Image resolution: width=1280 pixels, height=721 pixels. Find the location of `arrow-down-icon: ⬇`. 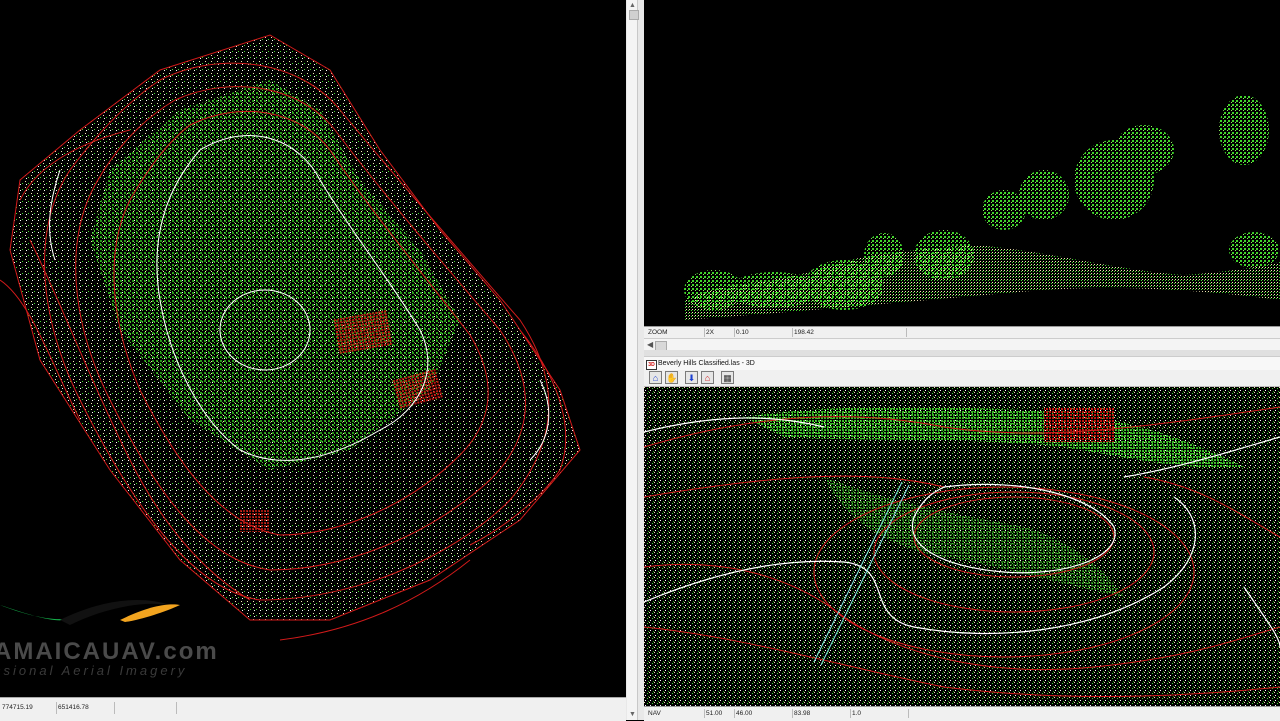

arrow-down-icon: ⬇ is located at coordinates (691, 377).